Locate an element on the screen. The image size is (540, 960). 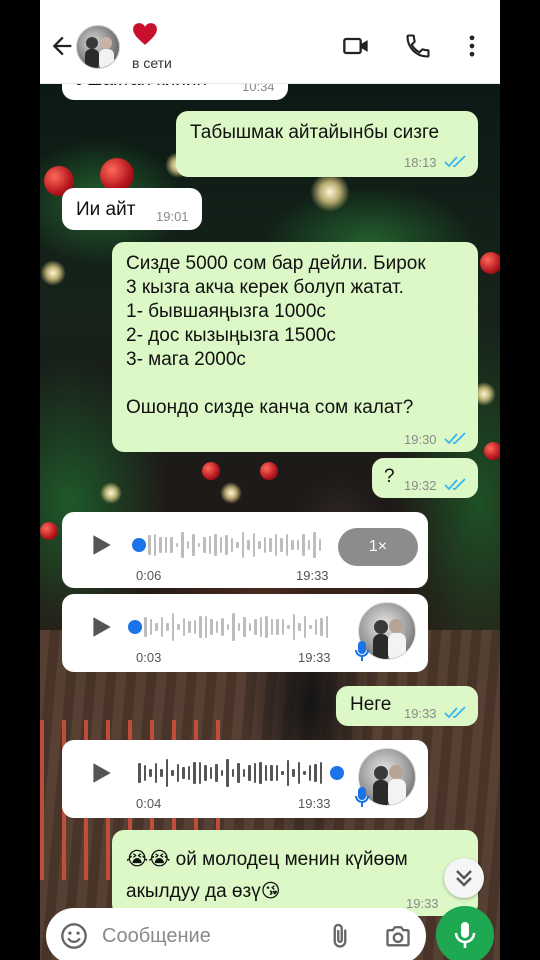
message-bubble-outgoing: Табышмак айтайынбы сизге 18:13 is located at coordinates (327, 144).